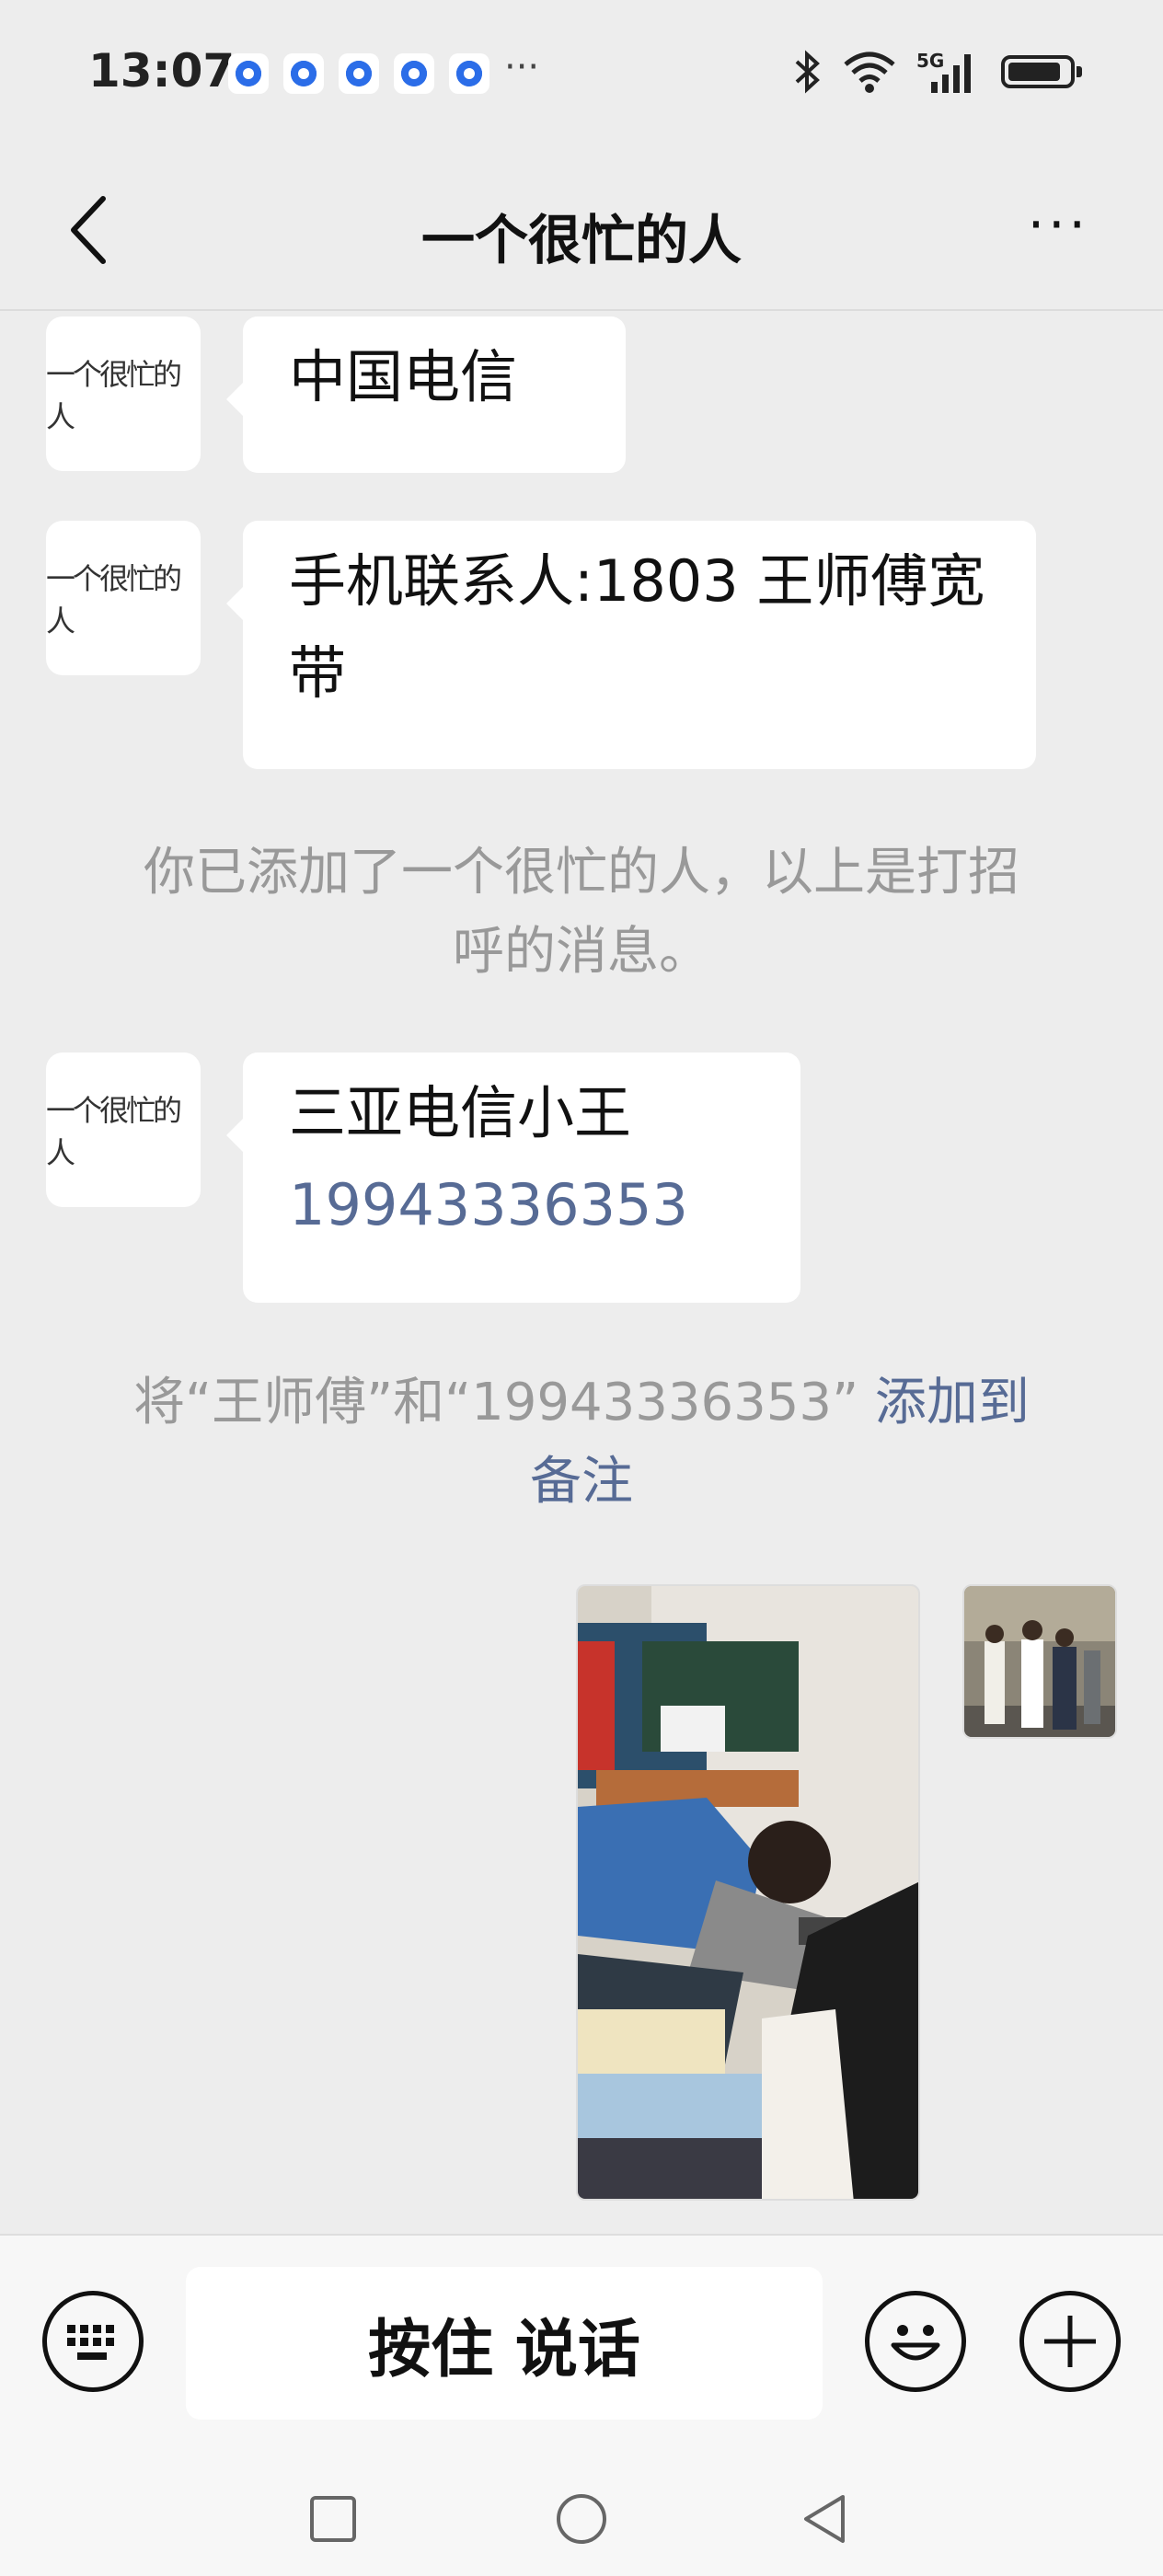  Describe the element at coordinates (505, 2343) in the screenshot. I see `hold-to-talk-button: 按住 说话` at that location.